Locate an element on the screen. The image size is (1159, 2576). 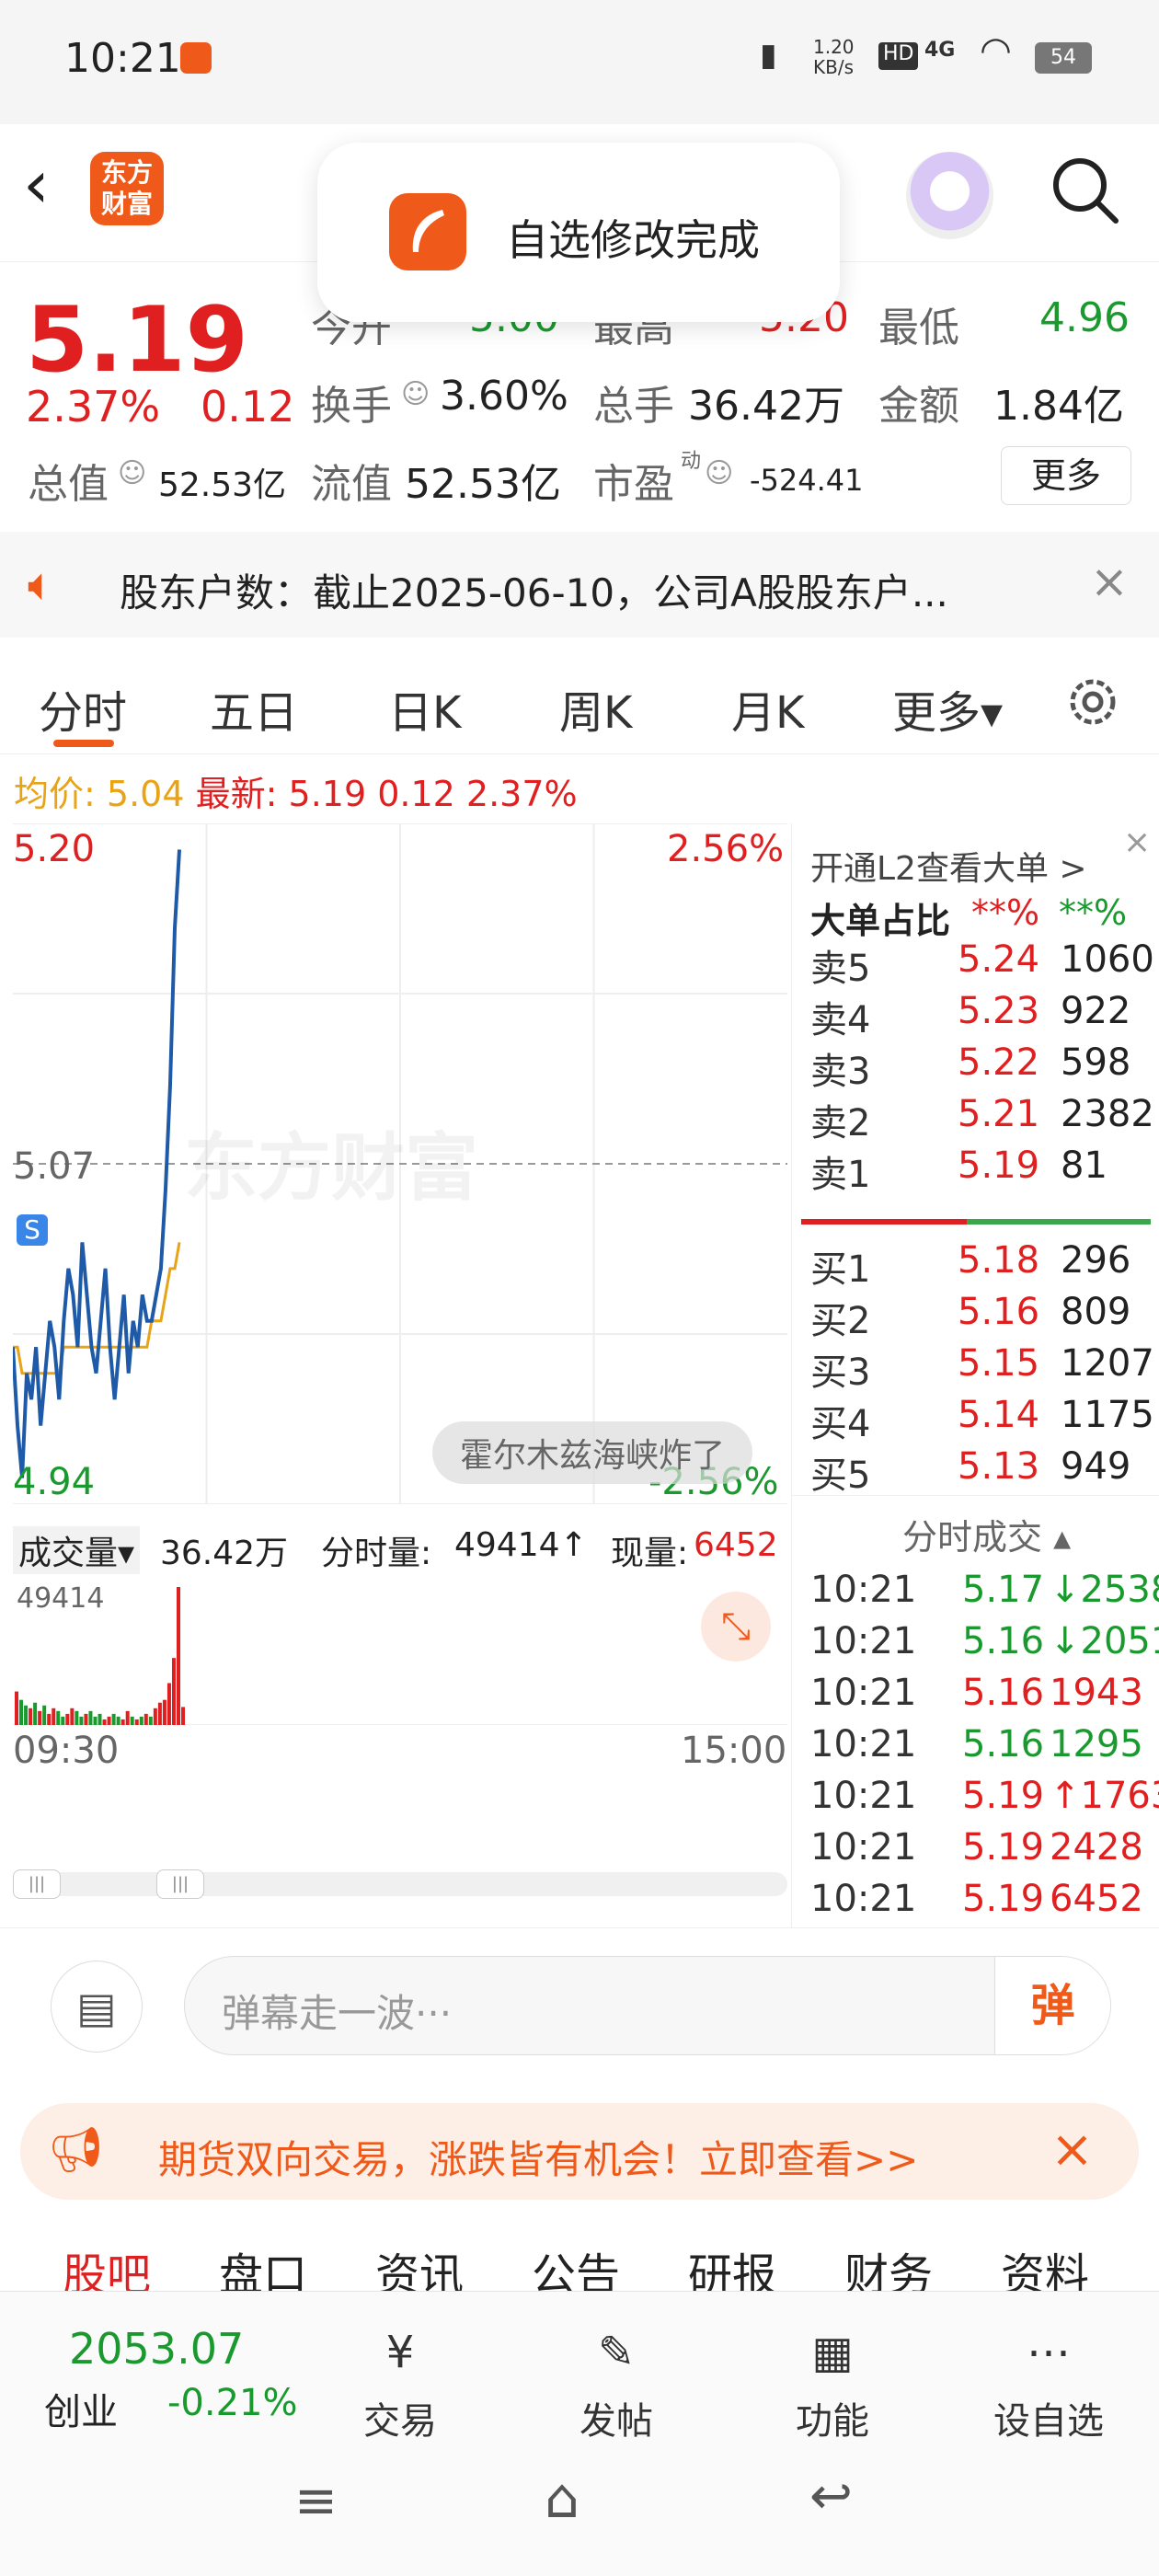
tab-weekly-k: 周K is located at coordinates (595, 708).